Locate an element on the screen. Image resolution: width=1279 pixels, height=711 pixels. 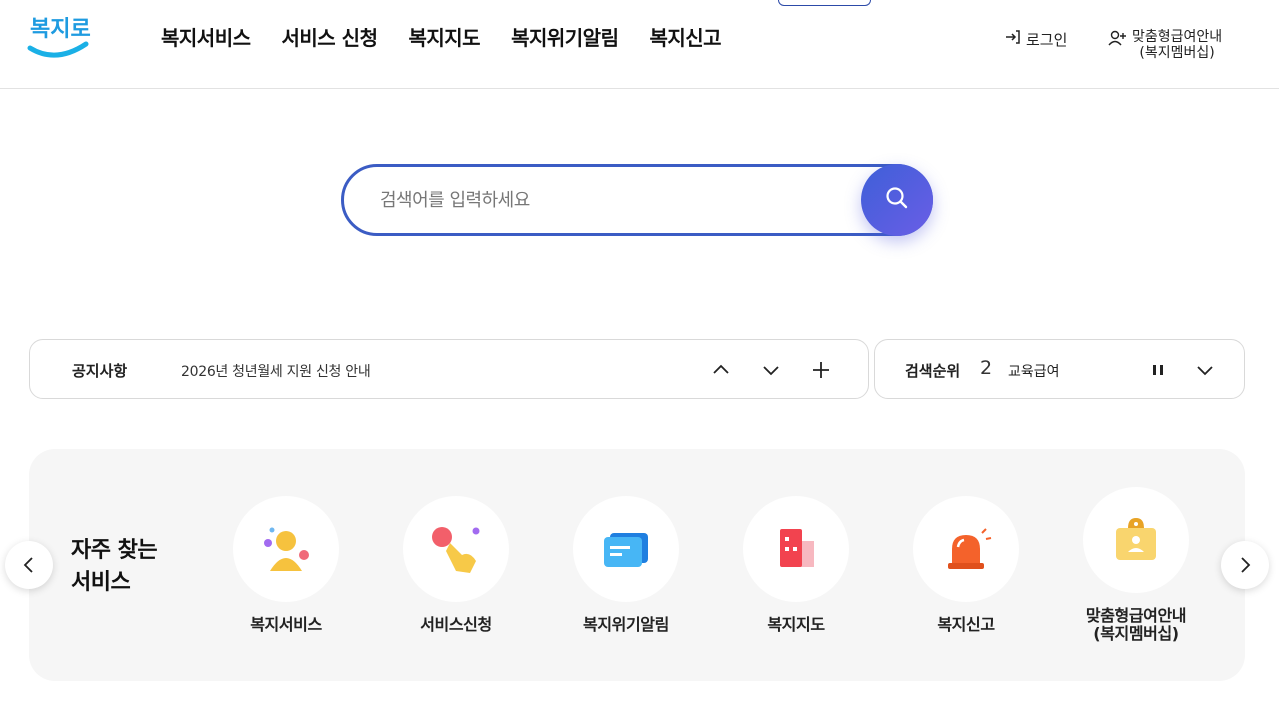
membership-label-line2: (복지멤버십) is located at coordinates (1177, 53).